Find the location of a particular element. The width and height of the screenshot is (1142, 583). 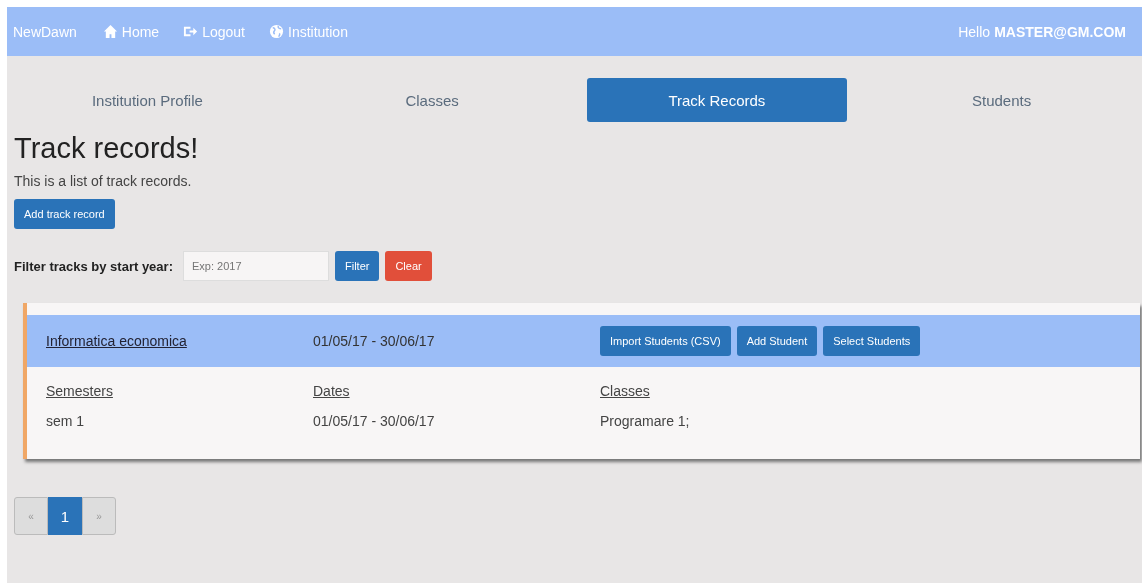

column-heading: Classes is located at coordinates (625, 391).